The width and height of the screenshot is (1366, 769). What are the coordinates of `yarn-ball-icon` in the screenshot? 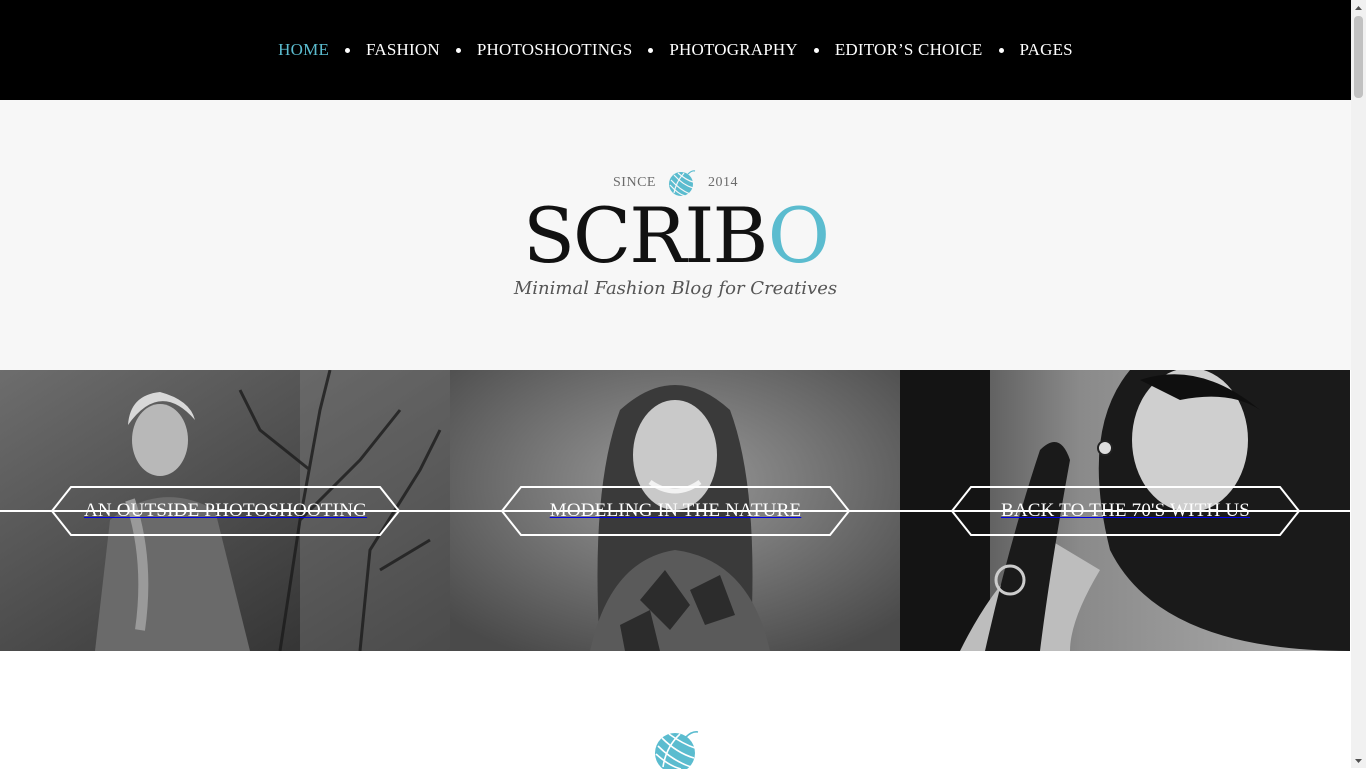 It's located at (677, 750).